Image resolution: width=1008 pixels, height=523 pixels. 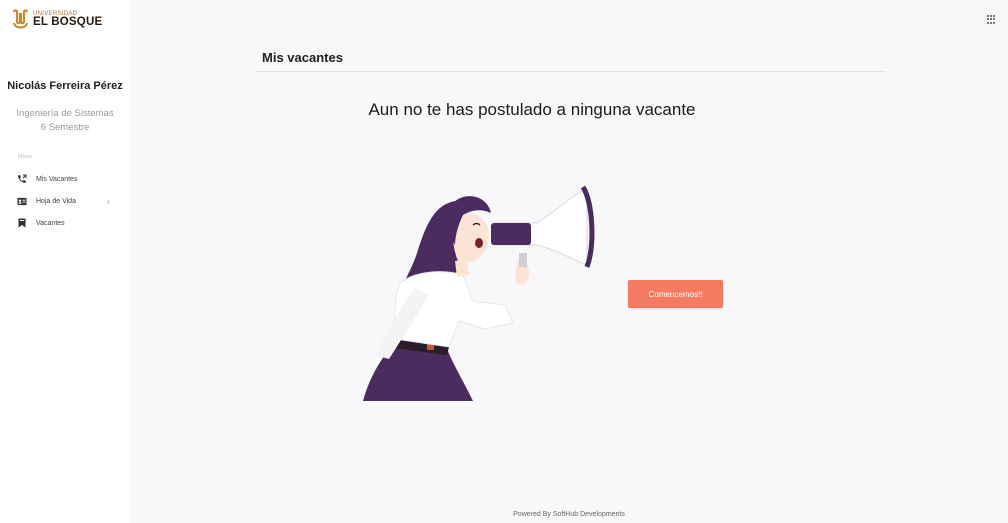 I want to click on start-button: Comencemos!!, so click(x=675, y=294).